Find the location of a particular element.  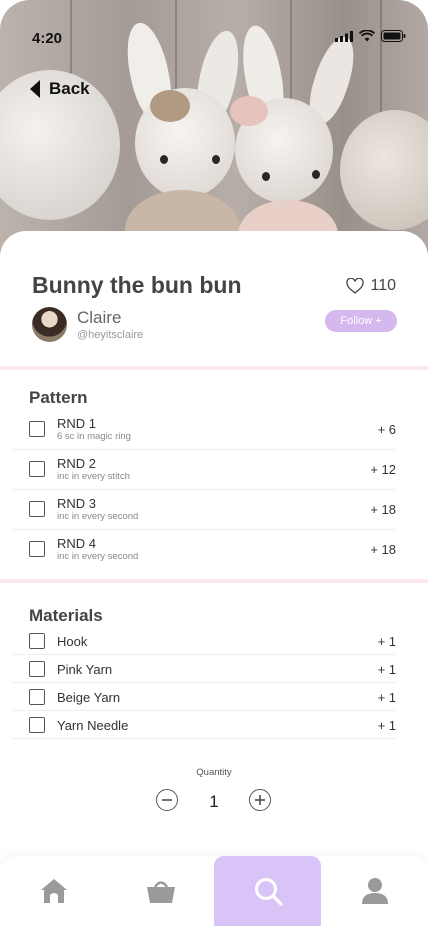

row-count: + 6 is located at coordinates (386, 429).